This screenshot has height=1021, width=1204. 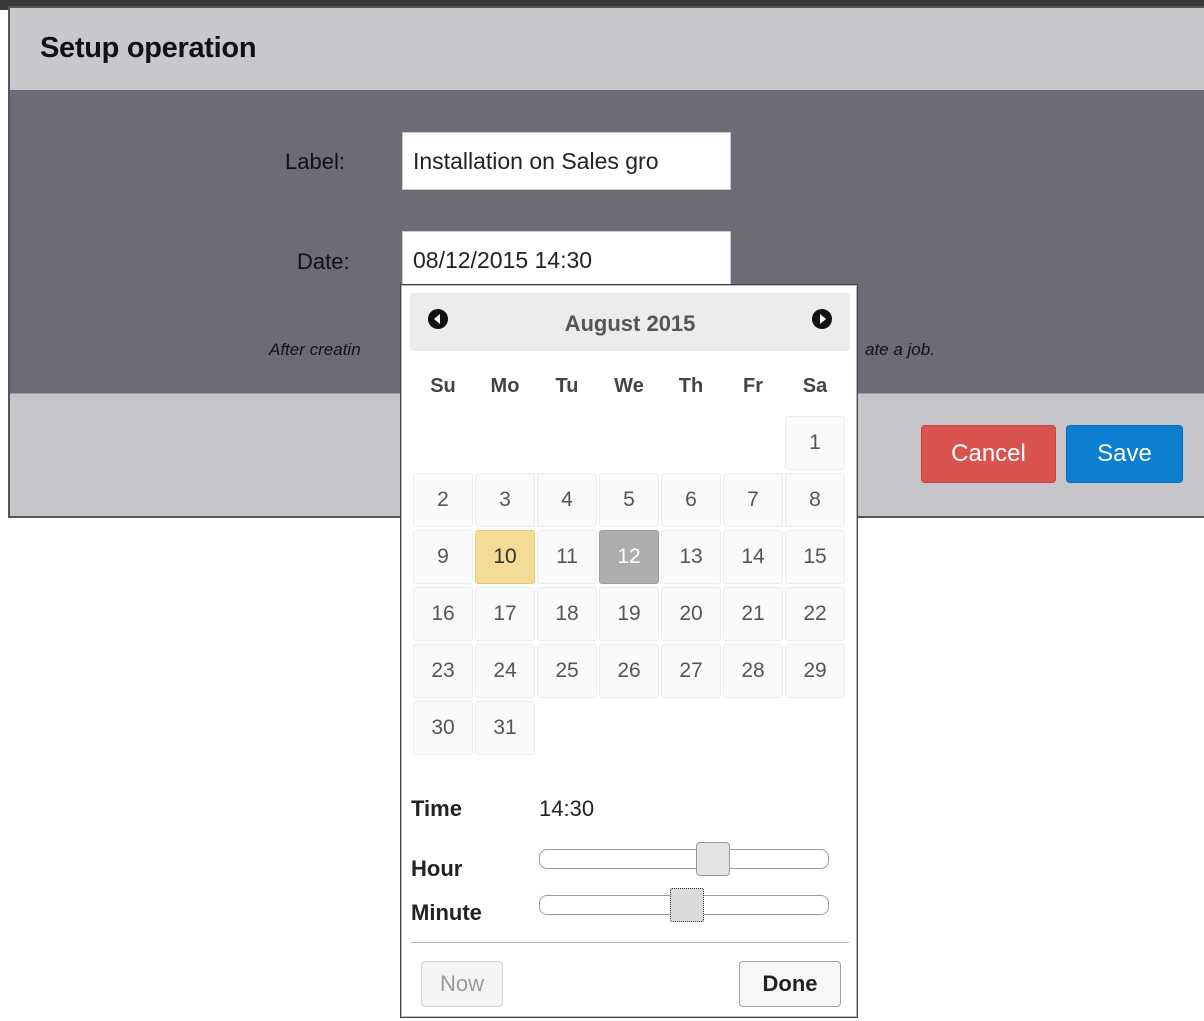 I want to click on calendar-day: 27, so click(x=691, y=671).